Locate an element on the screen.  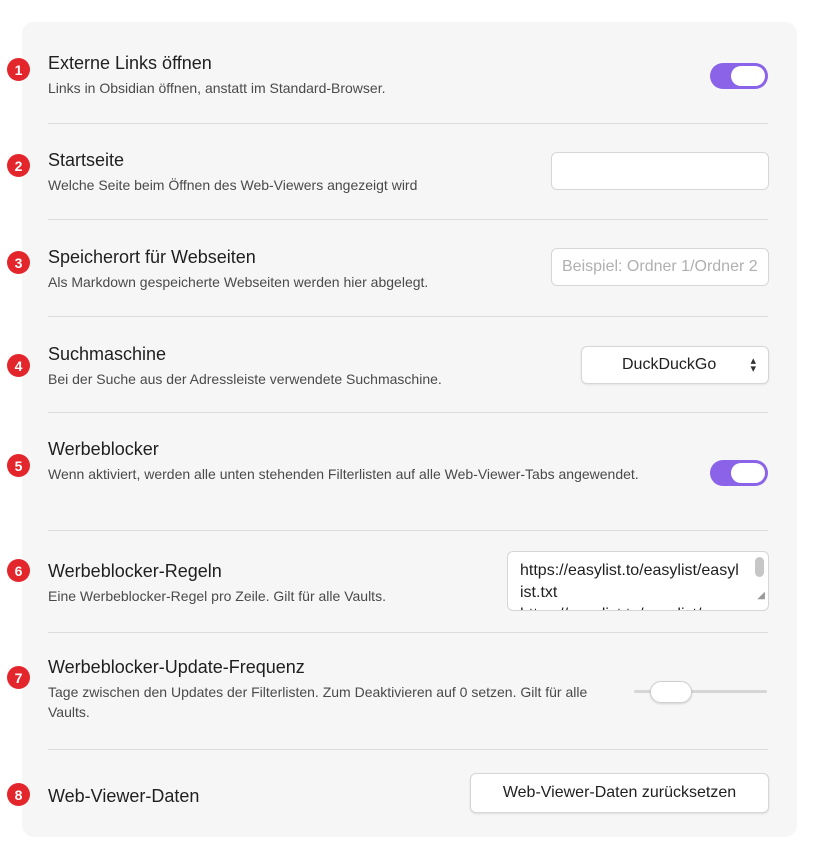
setting-title: Werbeblocker is located at coordinates (103, 449).